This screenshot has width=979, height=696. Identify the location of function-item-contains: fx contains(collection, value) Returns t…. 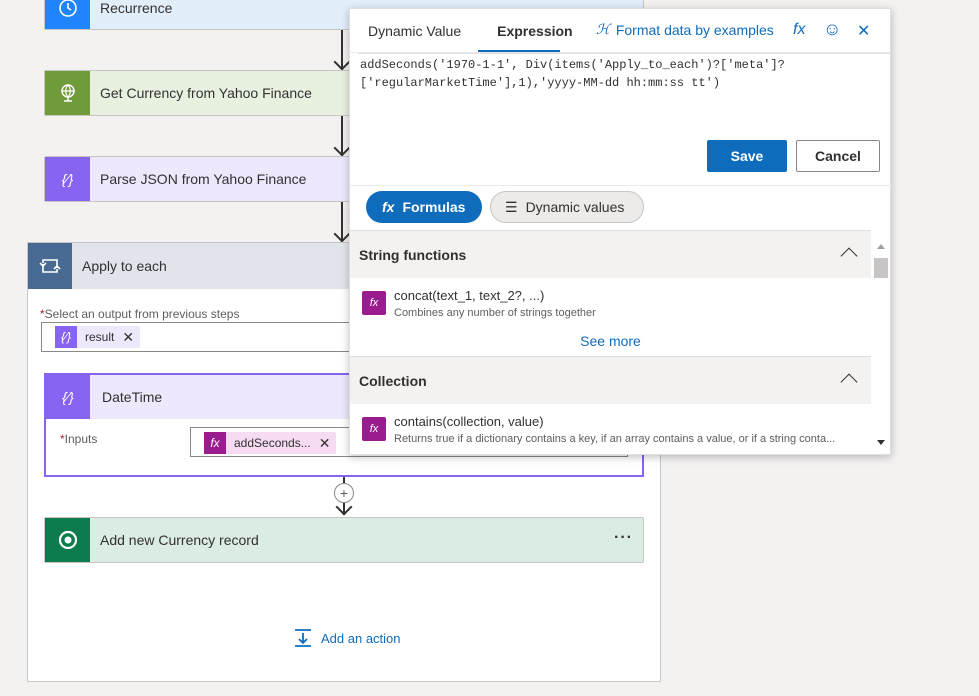
(610, 429).